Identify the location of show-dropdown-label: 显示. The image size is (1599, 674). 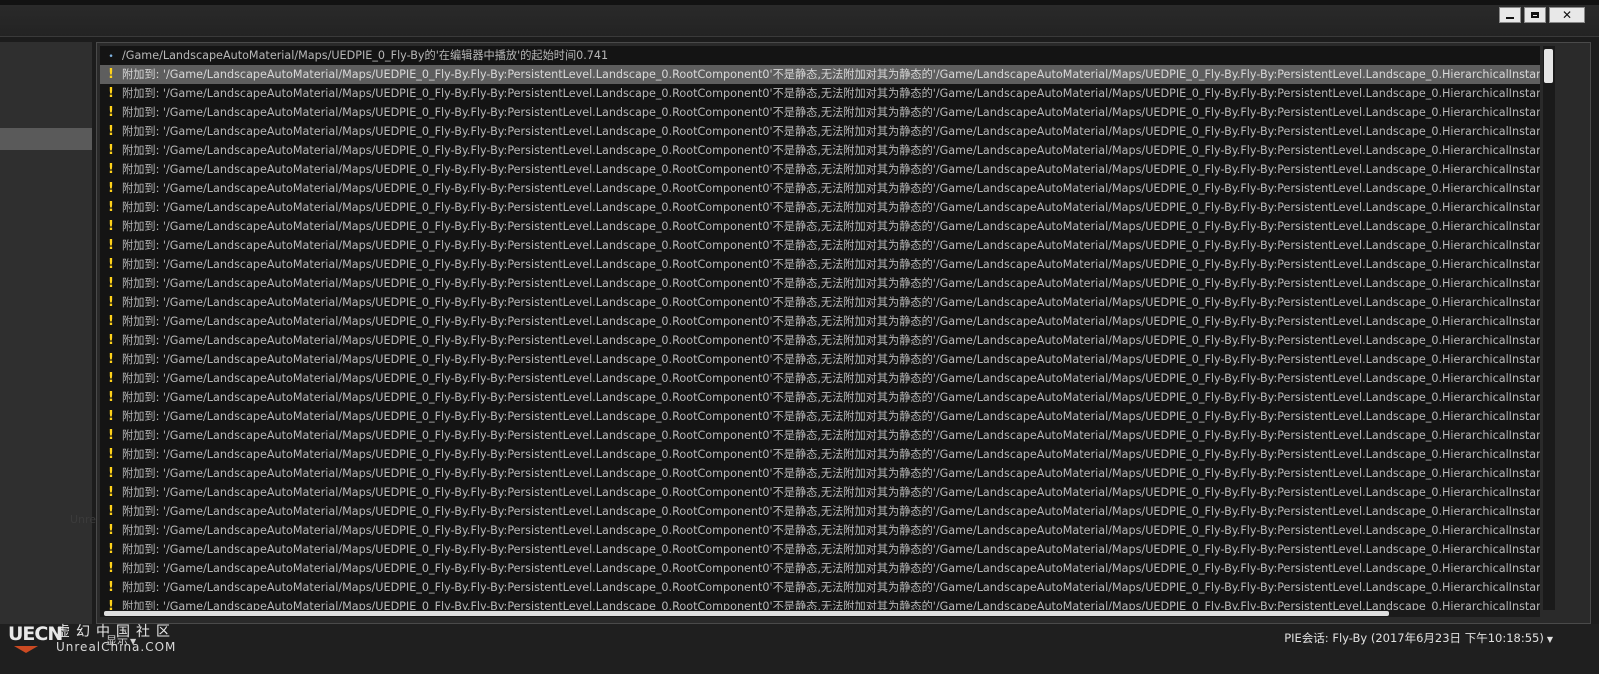
(117, 640).